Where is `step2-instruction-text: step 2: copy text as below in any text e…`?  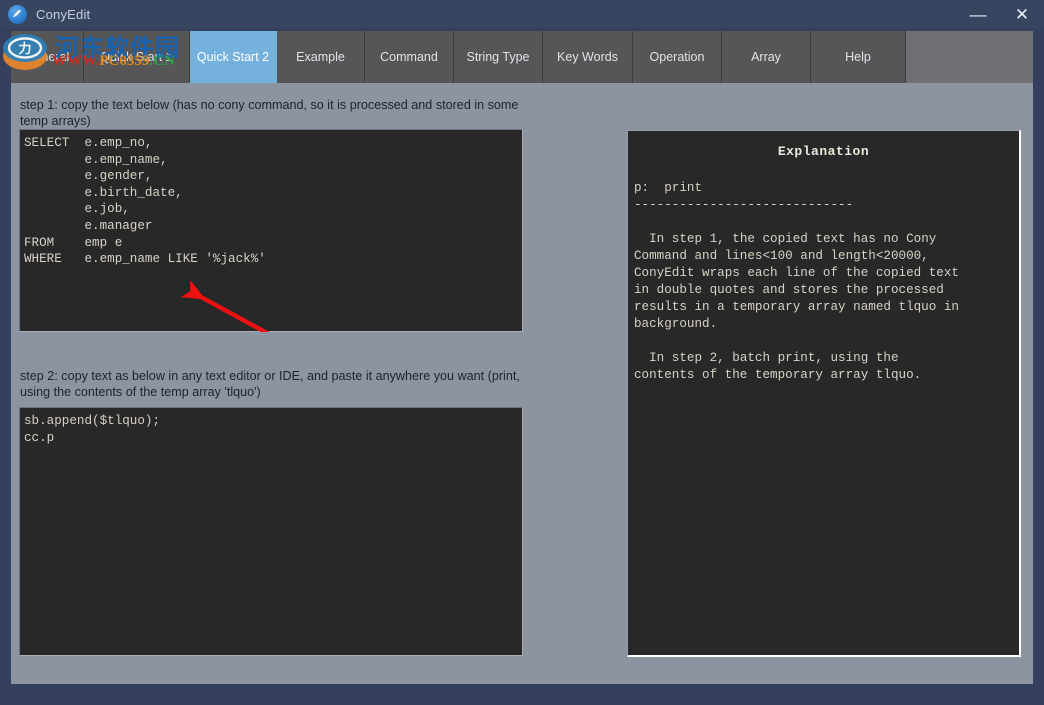
step2-instruction-text: step 2: copy text as below in any text e… is located at coordinates (270, 384).